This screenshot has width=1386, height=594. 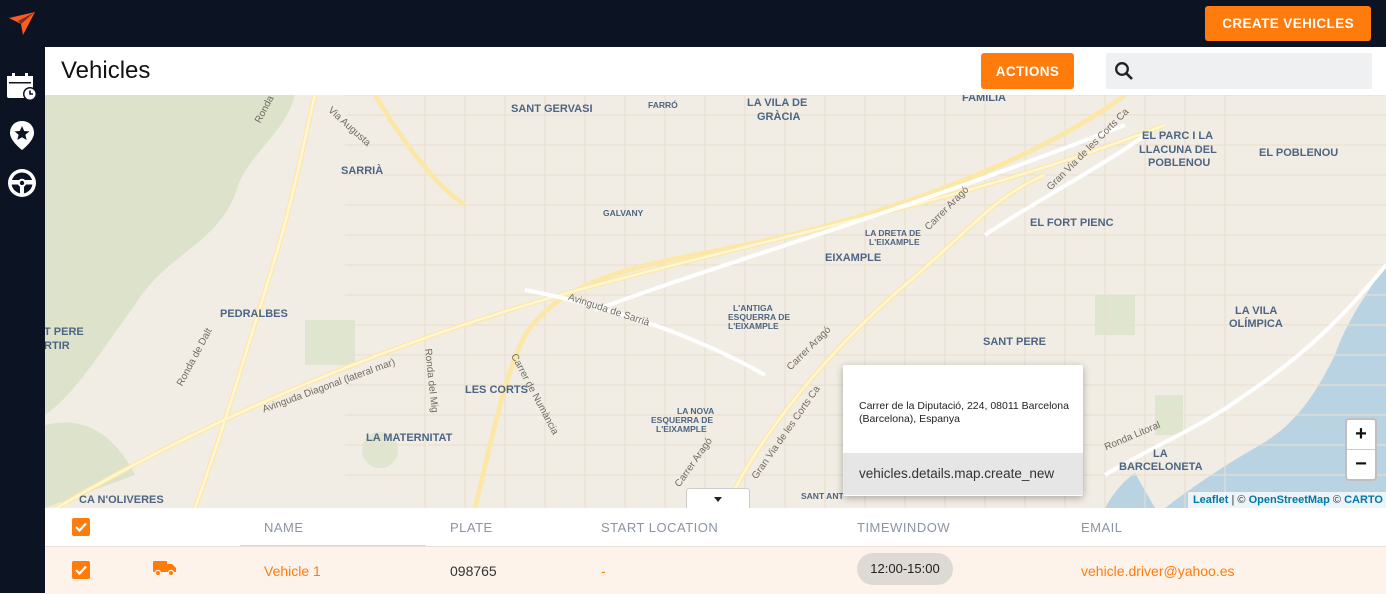 What do you see at coordinates (715, 71) in the screenshot?
I see `page-header: Vehicles ACTIONS` at bounding box center [715, 71].